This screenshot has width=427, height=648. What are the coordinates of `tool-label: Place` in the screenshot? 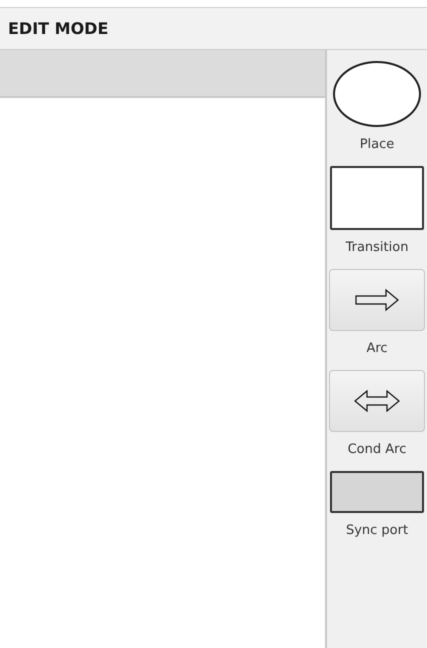 It's located at (377, 144).